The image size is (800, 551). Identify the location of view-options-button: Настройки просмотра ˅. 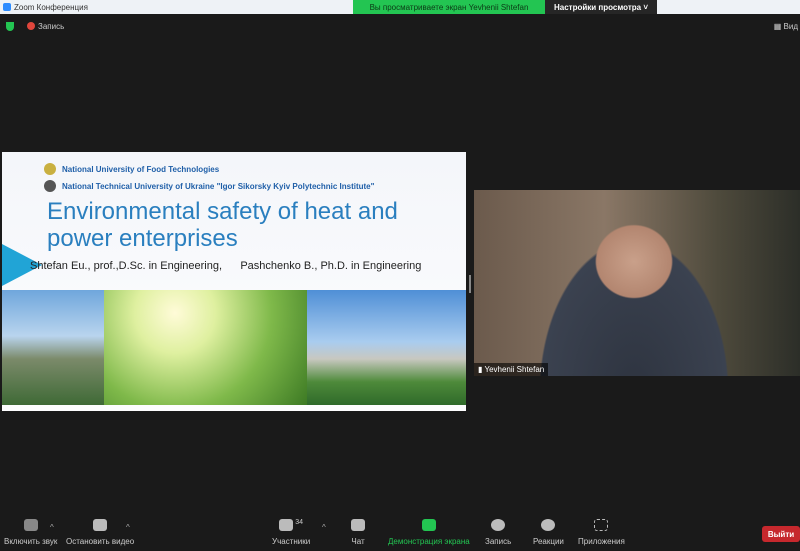
(601, 7).